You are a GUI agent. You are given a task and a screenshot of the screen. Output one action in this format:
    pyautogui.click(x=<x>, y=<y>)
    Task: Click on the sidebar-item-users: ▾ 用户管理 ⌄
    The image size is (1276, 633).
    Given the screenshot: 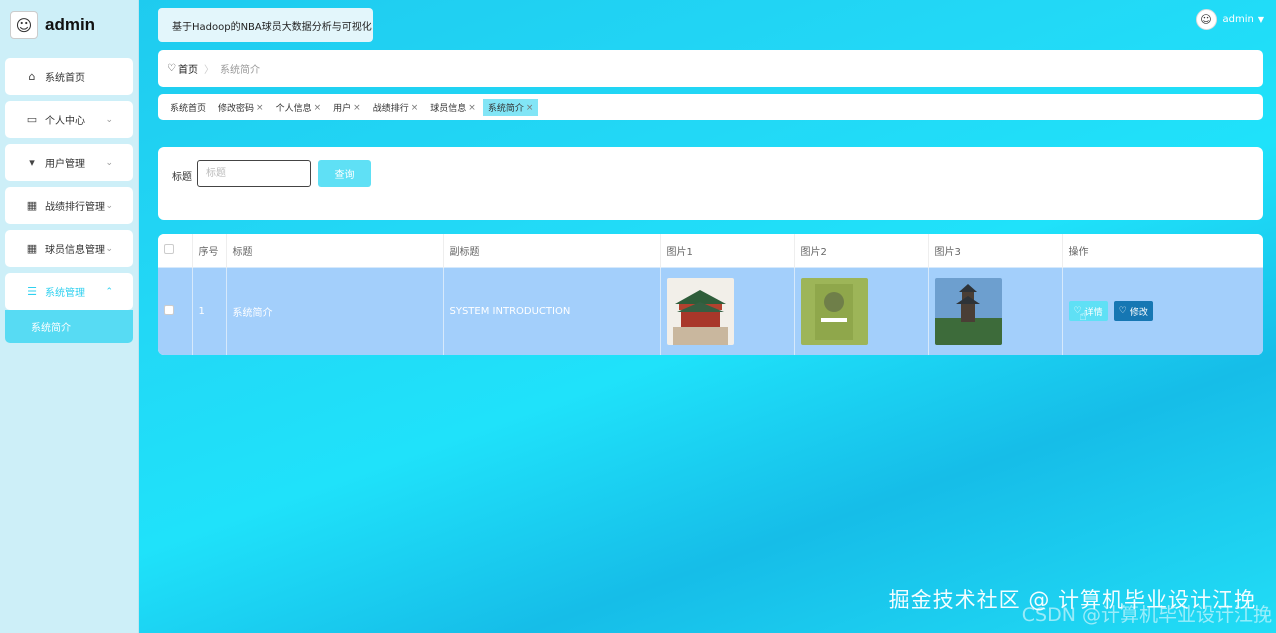 What is the action you would take?
    pyautogui.click(x=69, y=162)
    